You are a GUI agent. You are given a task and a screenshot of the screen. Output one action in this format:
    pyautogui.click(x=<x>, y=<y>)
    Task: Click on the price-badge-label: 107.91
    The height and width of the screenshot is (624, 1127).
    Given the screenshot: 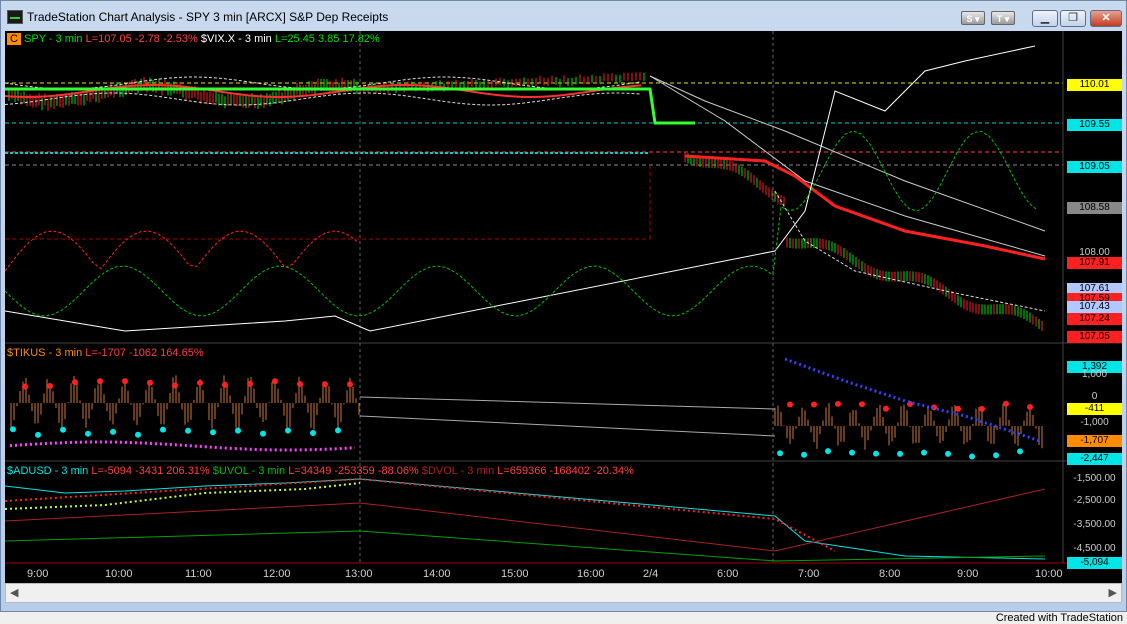 What is the action you would take?
    pyautogui.click(x=1094, y=263)
    